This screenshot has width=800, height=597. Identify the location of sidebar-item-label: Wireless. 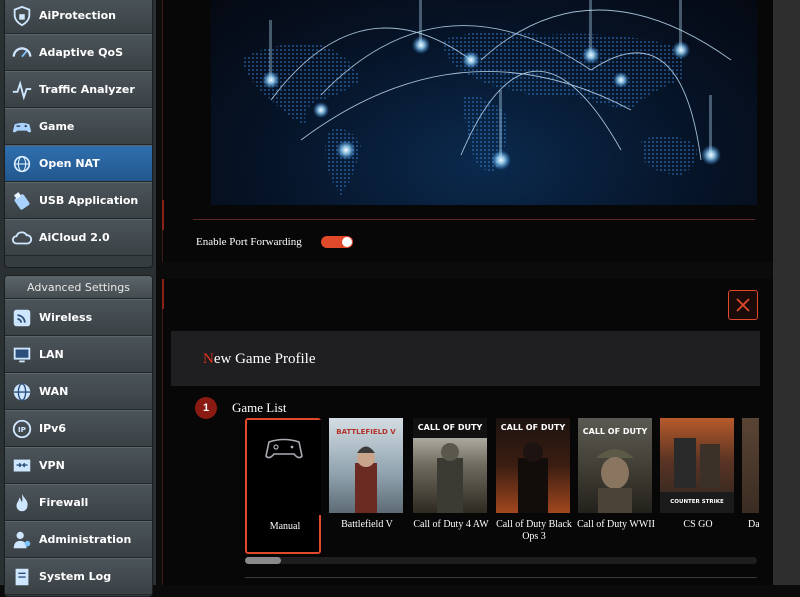
(66, 317).